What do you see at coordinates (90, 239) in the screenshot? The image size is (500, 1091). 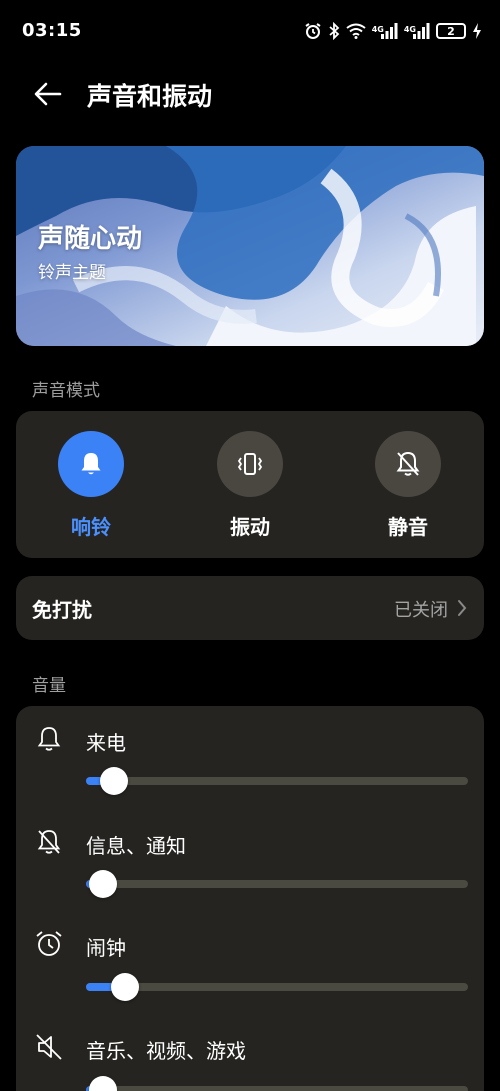 I see `banner-title: 声随心动` at bounding box center [90, 239].